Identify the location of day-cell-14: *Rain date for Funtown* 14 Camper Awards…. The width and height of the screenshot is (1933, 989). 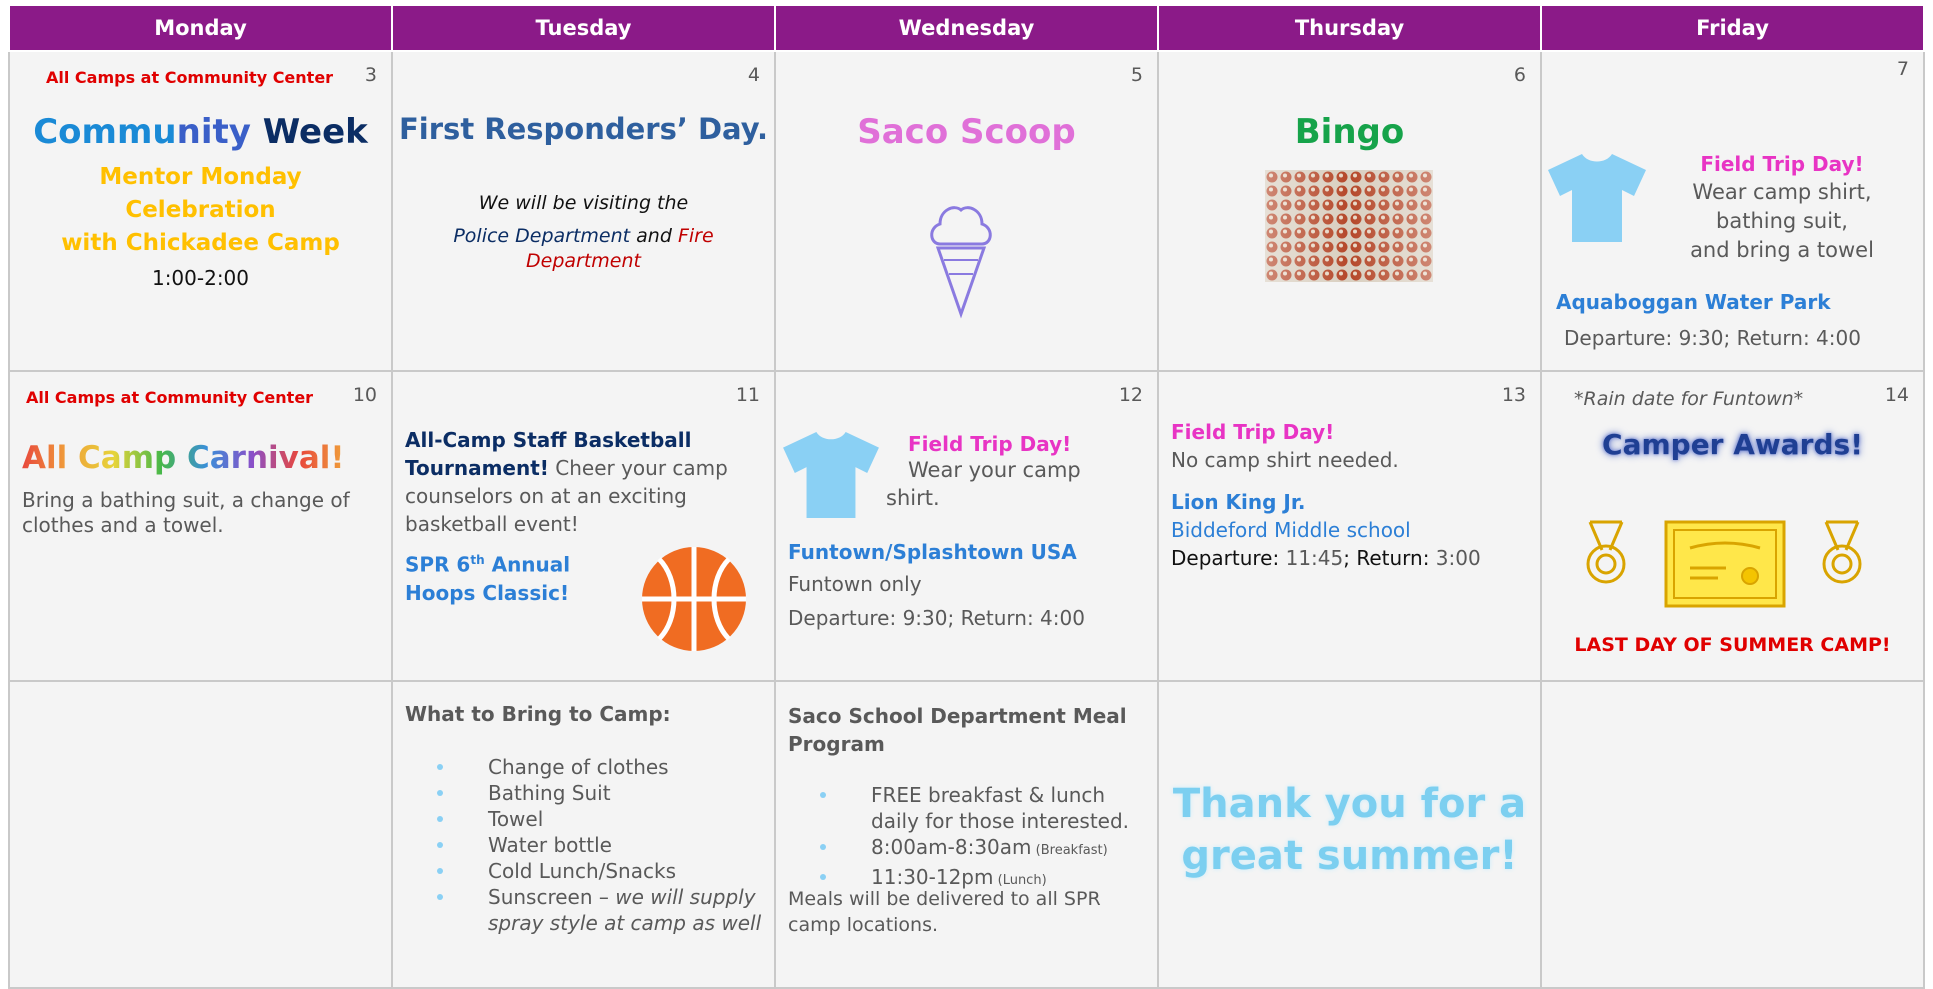
(1732, 526).